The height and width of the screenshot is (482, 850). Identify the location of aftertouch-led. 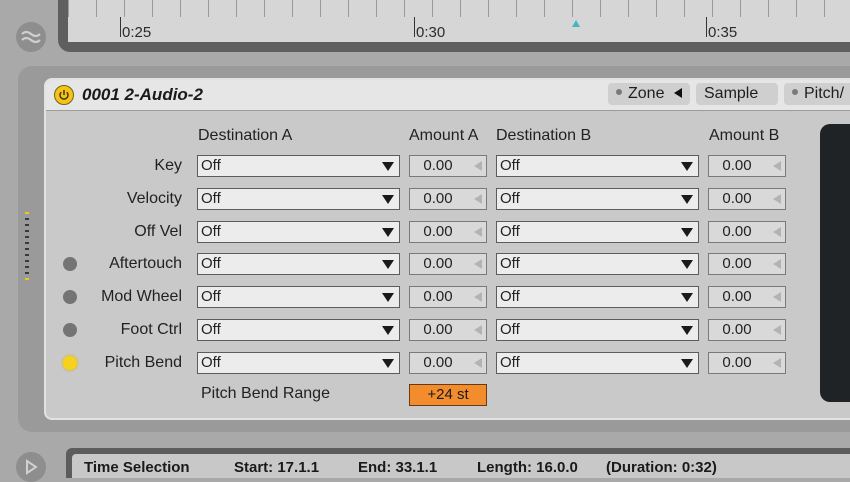
(70, 264).